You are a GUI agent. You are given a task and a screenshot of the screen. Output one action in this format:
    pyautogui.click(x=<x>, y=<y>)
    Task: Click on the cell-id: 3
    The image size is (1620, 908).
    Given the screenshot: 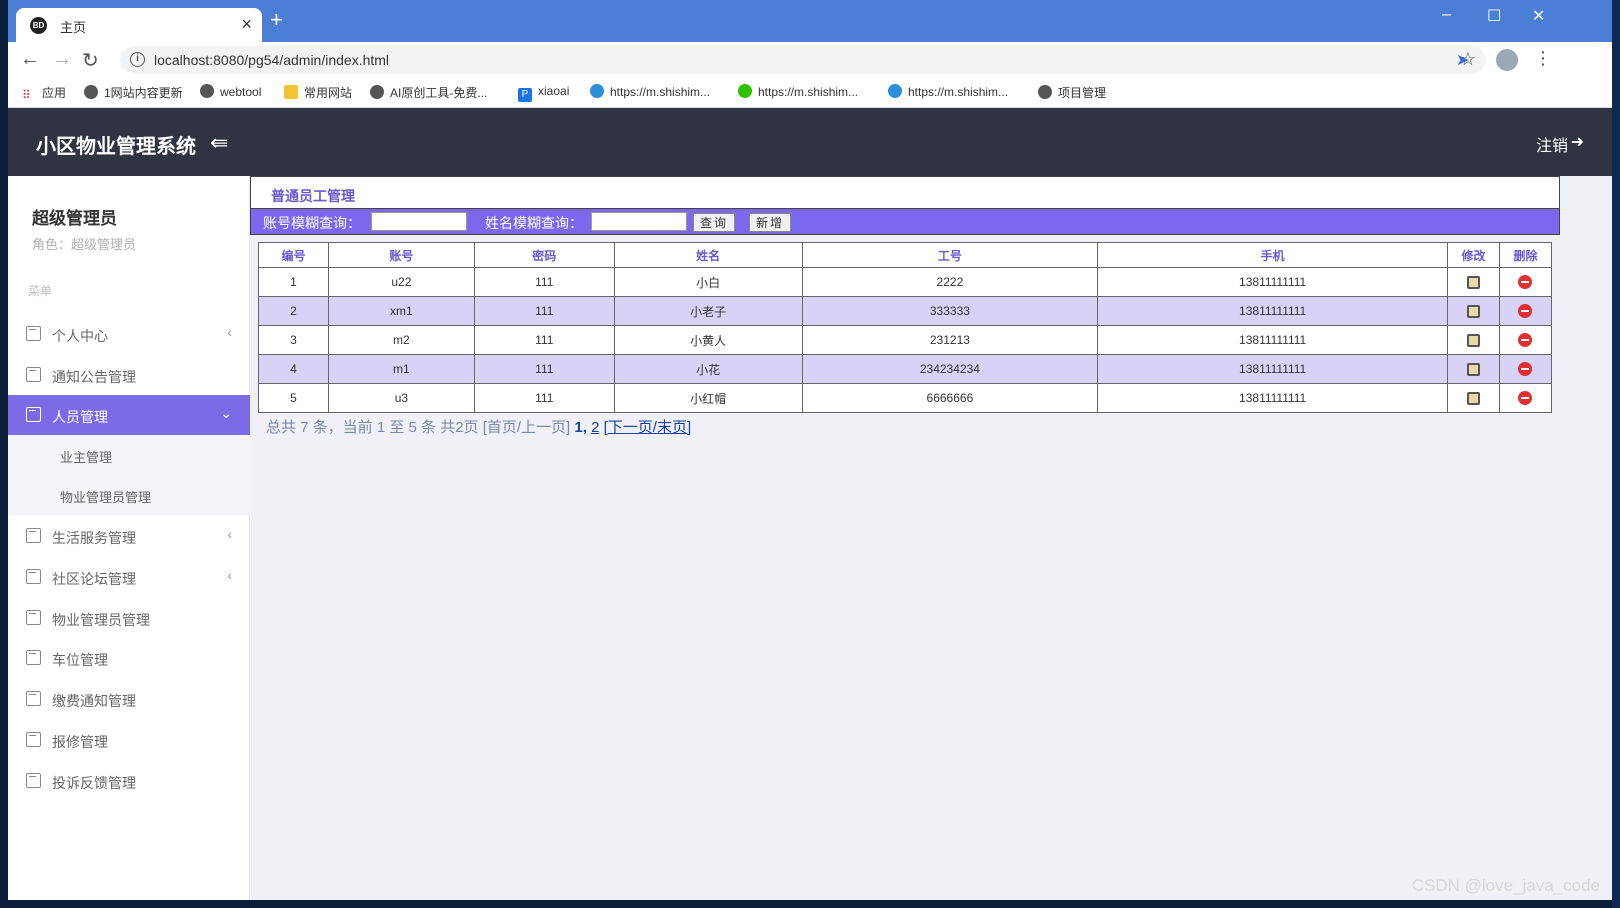 What is the action you would take?
    pyautogui.click(x=293, y=340)
    